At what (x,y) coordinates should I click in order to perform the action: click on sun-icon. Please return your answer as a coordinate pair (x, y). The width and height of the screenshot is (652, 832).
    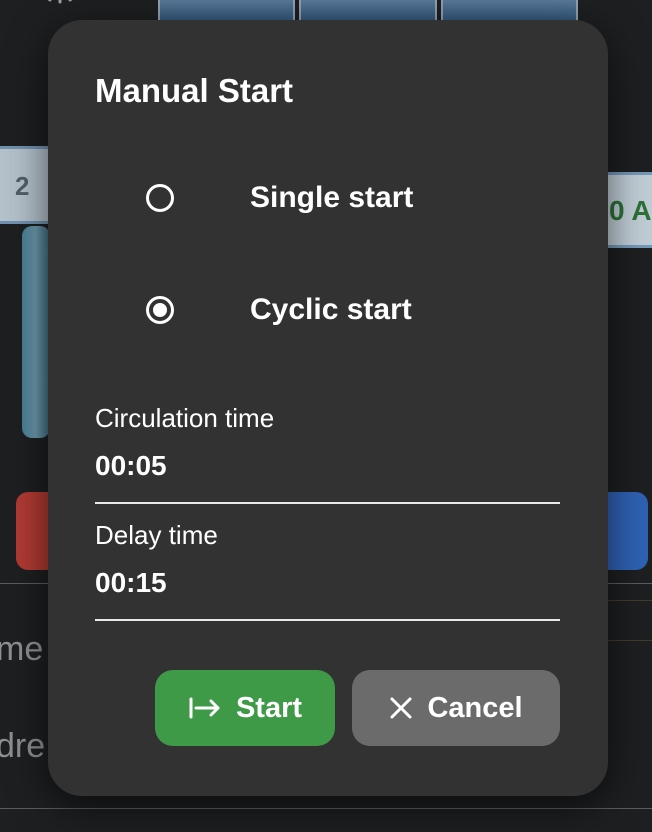
    Looking at the image, I should click on (60, 2).